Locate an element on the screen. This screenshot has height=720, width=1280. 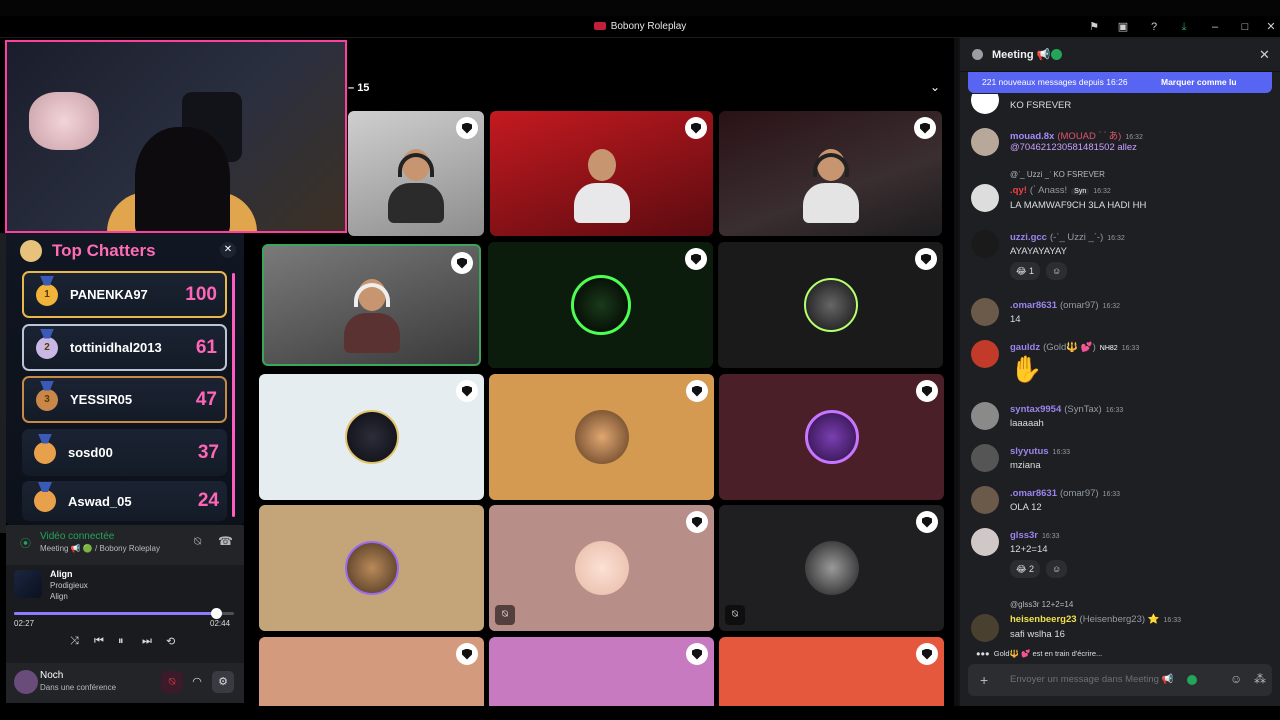
author-name: gauldz is located at coordinates (1025, 347).